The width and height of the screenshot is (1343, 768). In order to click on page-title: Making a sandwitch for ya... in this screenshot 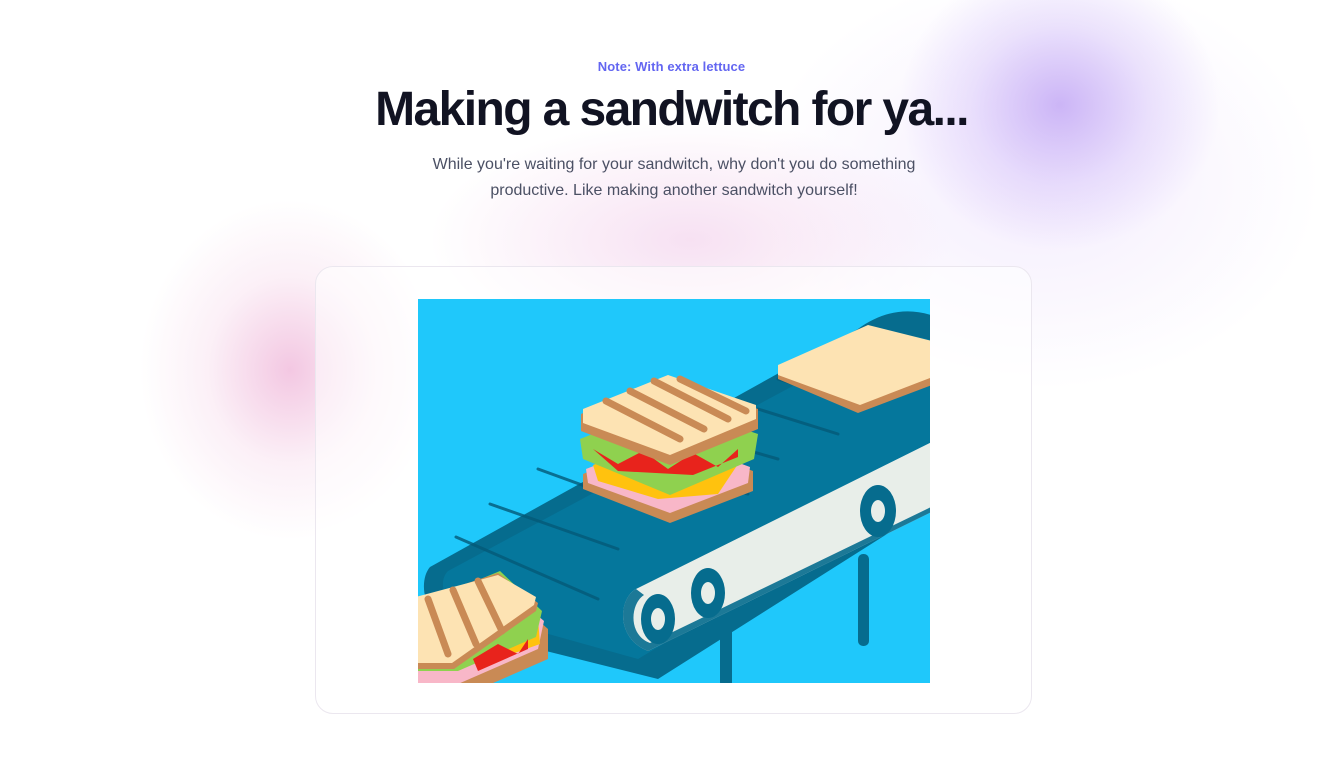, I will do `click(672, 109)`.